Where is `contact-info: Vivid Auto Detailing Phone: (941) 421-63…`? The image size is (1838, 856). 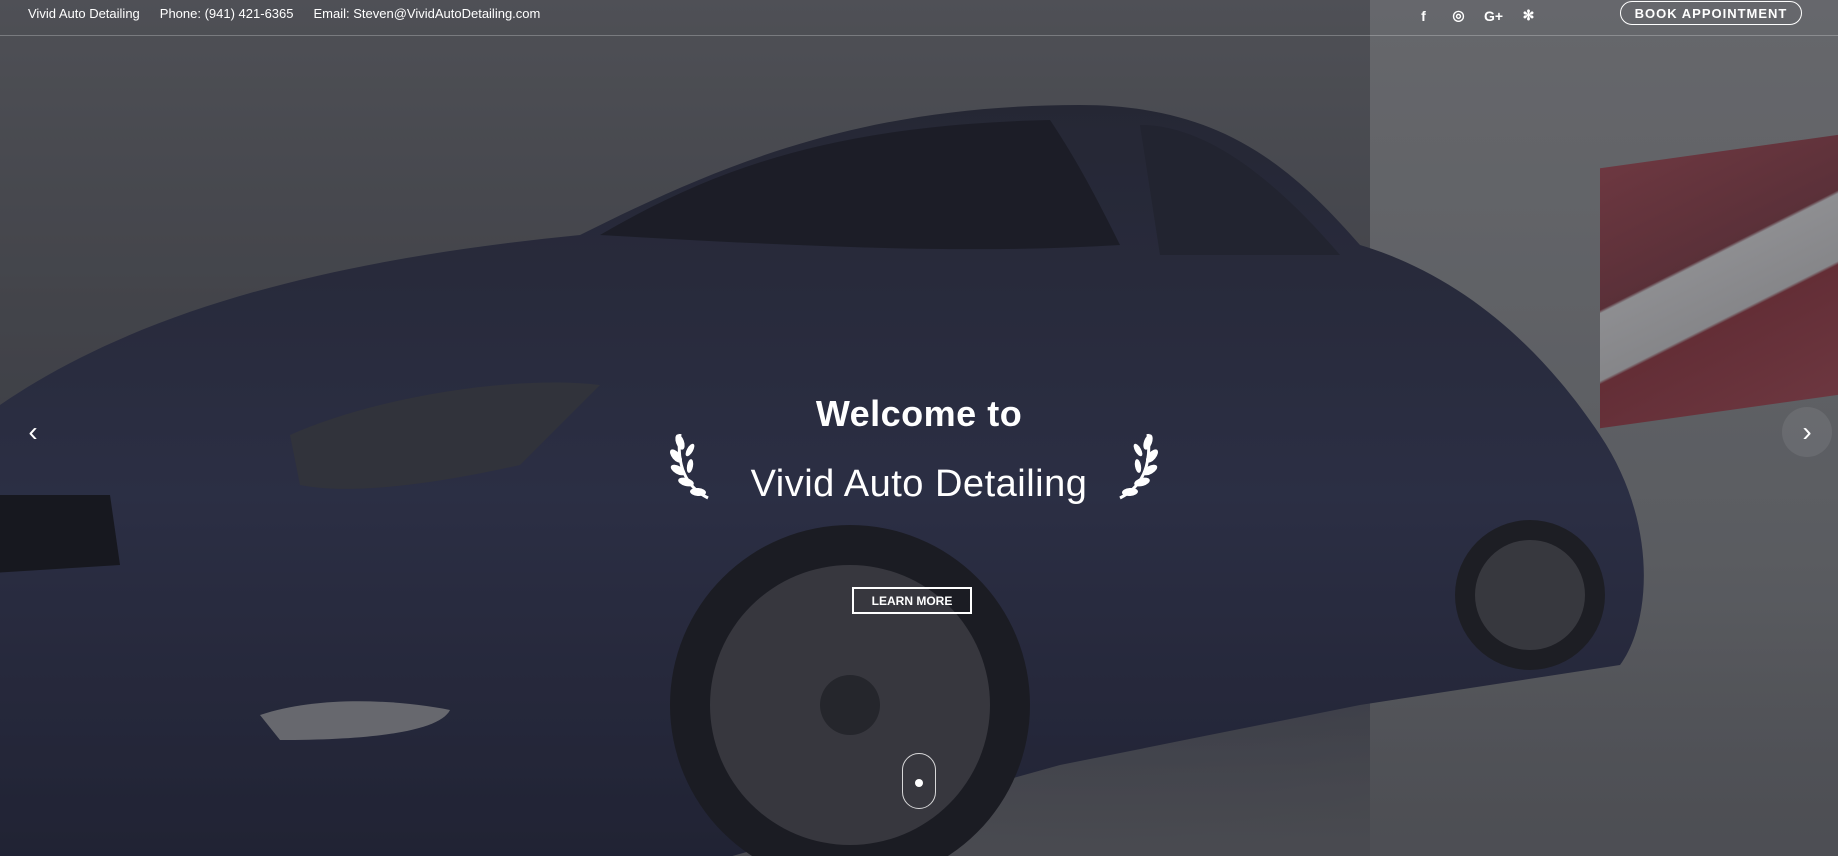 contact-info: Vivid Auto Detailing Phone: (941) 421-63… is located at coordinates (284, 13).